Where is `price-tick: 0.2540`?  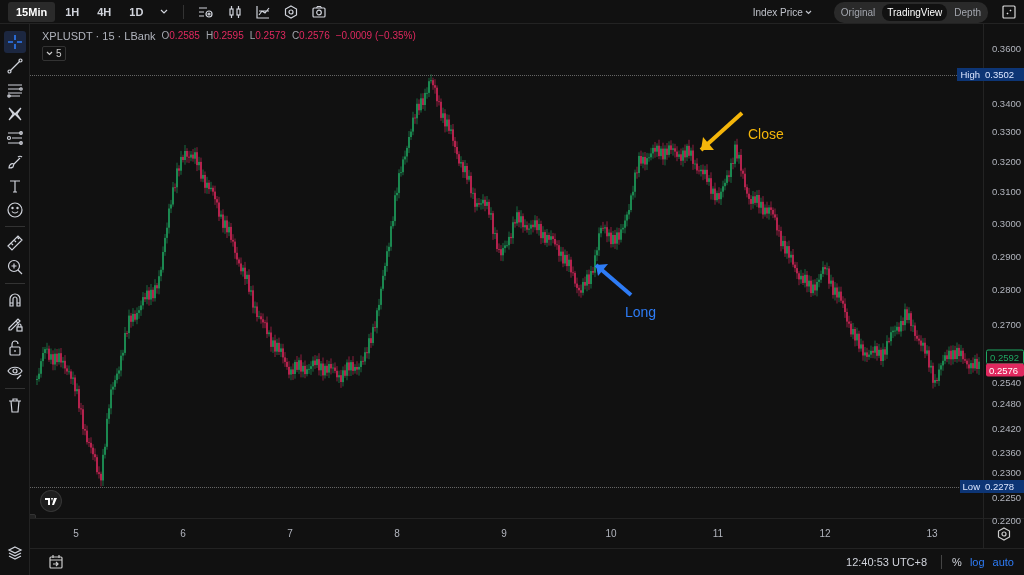 price-tick: 0.2540 is located at coordinates (1006, 382).